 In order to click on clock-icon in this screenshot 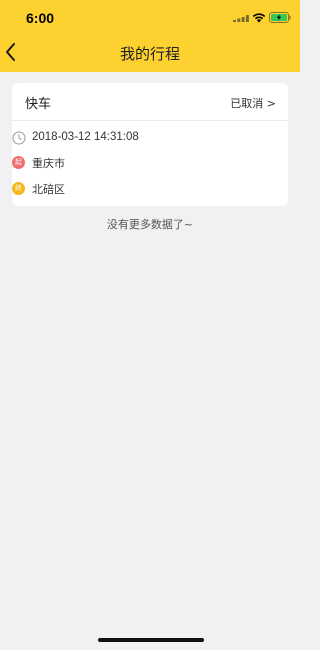, I will do `click(19, 138)`.